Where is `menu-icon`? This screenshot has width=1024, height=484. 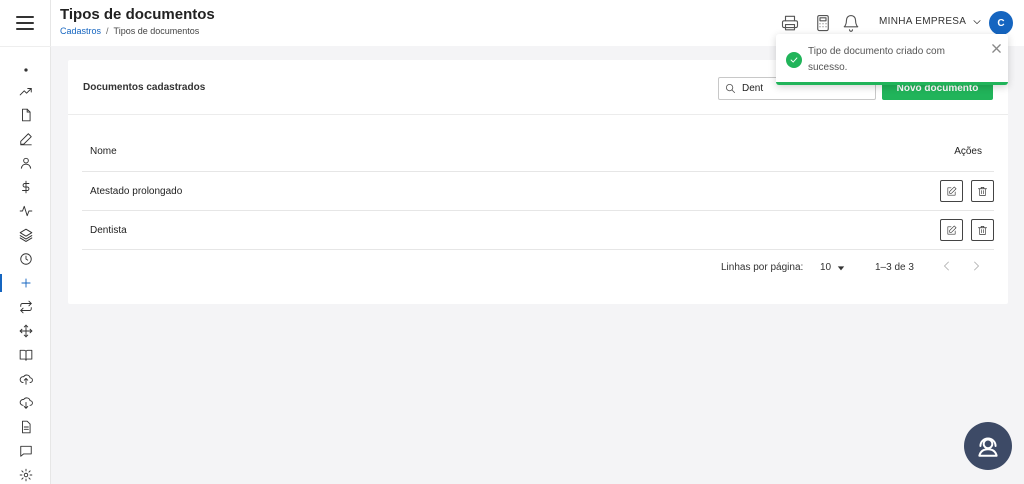
menu-icon is located at coordinates (25, 23).